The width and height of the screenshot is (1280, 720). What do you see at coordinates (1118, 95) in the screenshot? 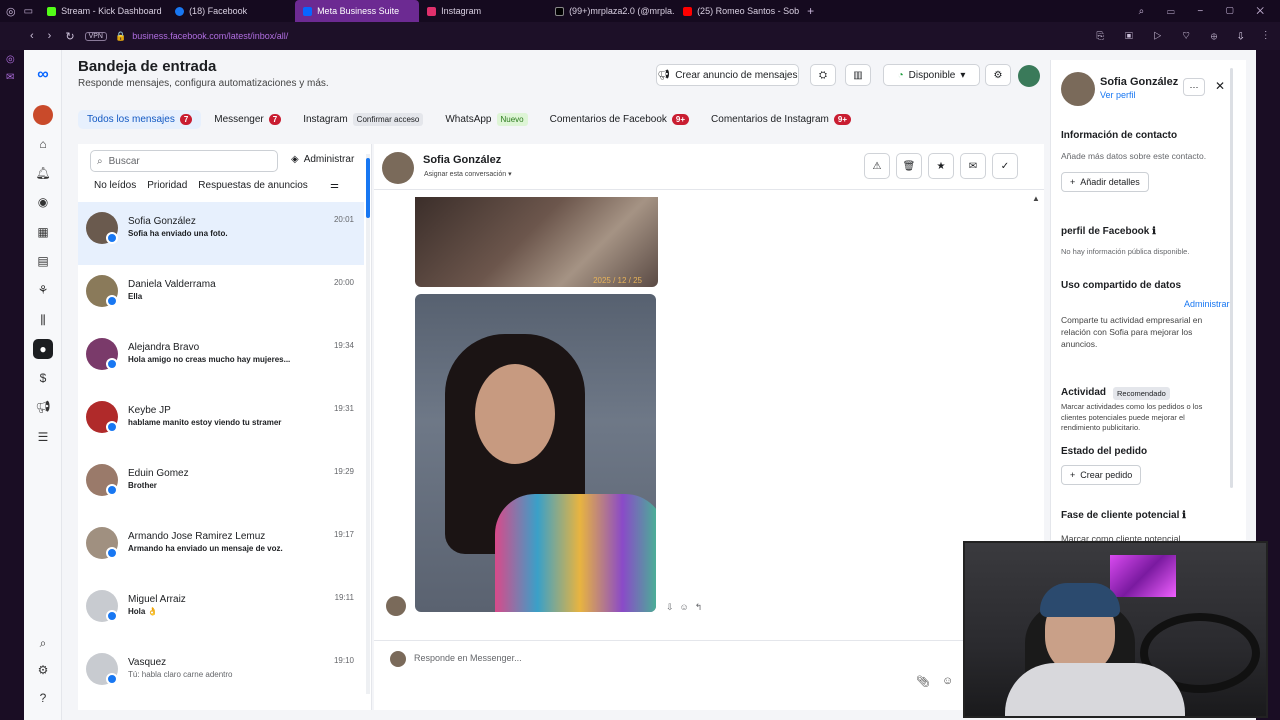
I see `view-profile-link: Ver perfil` at bounding box center [1118, 95].